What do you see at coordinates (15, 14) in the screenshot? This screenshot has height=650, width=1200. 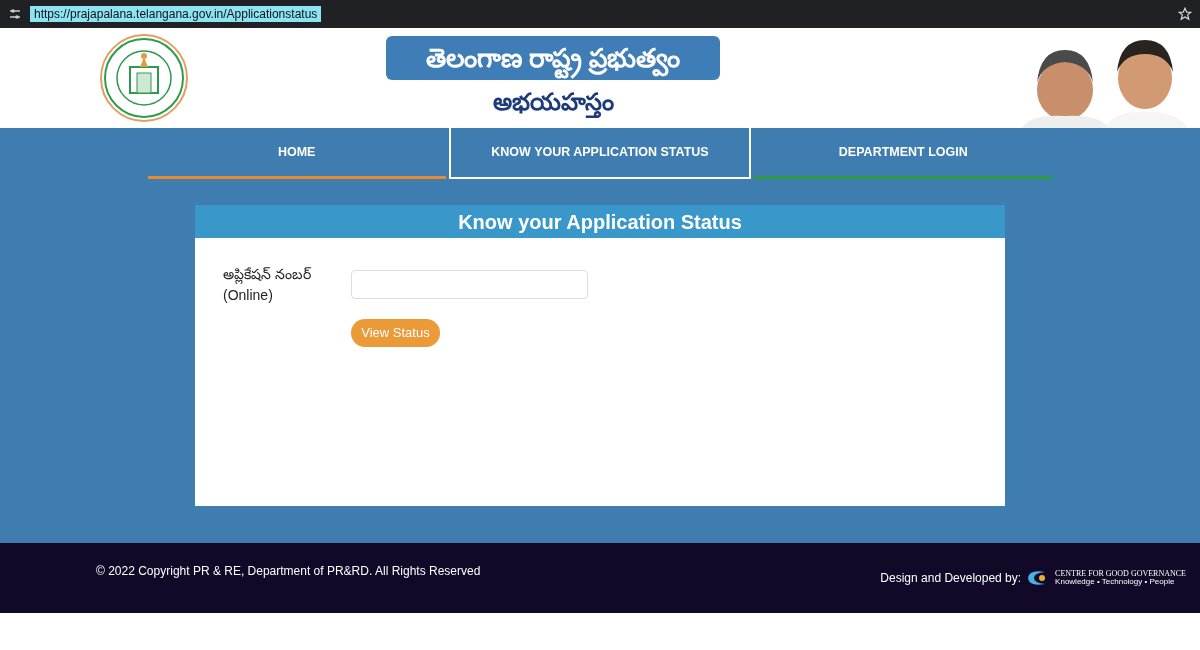 I see `tune-icon` at bounding box center [15, 14].